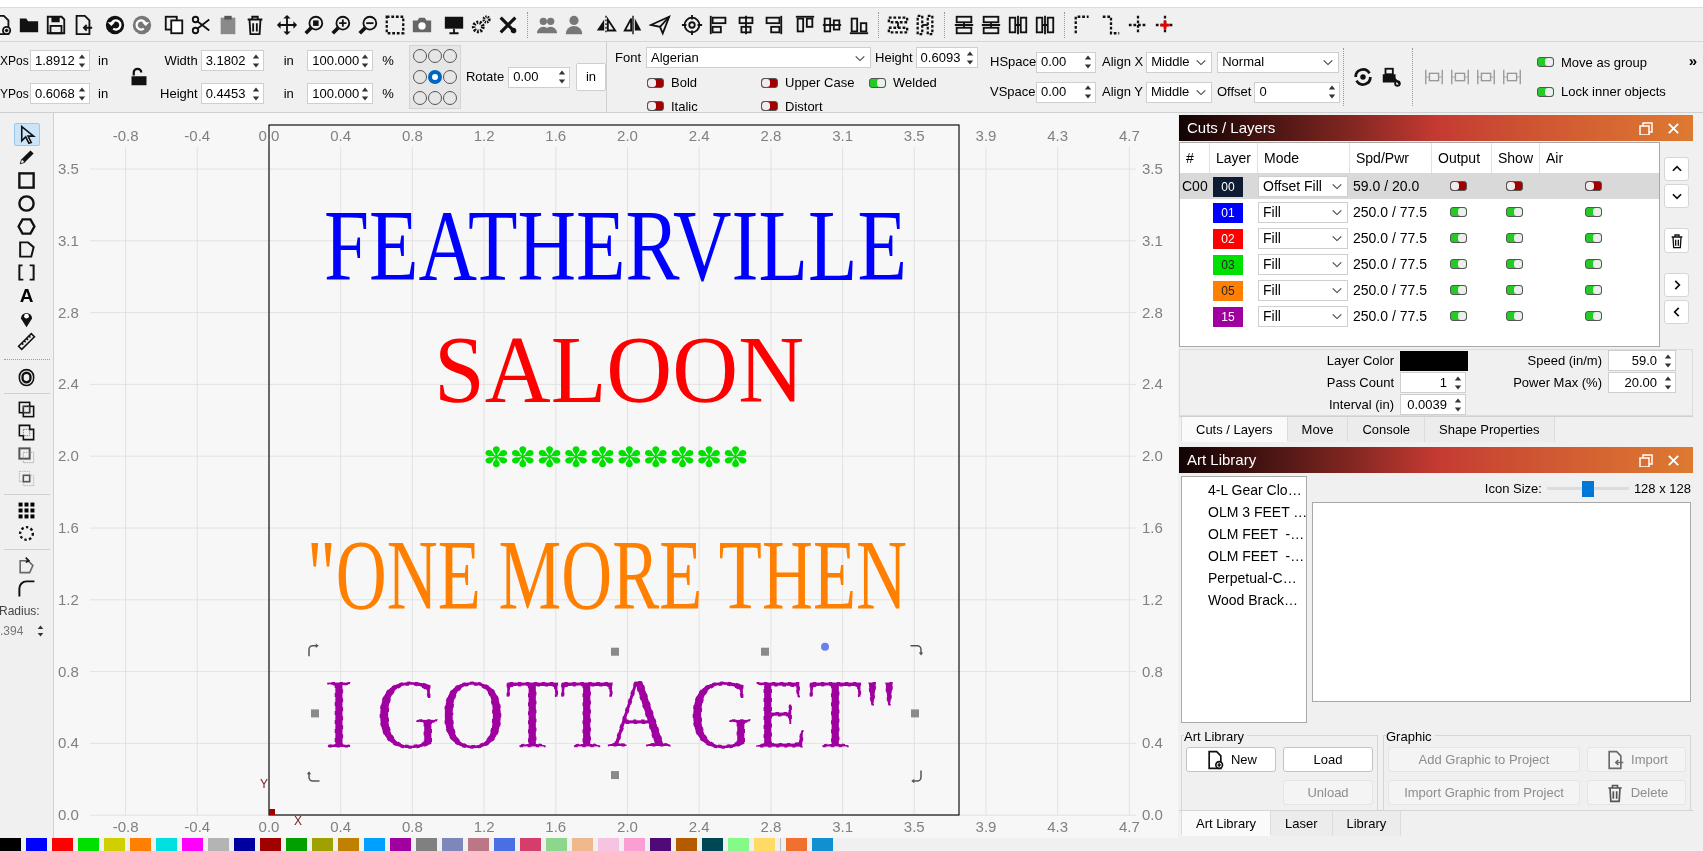  Describe the element at coordinates (125, 826) in the screenshot. I see `ruler-label: -0.8` at that location.